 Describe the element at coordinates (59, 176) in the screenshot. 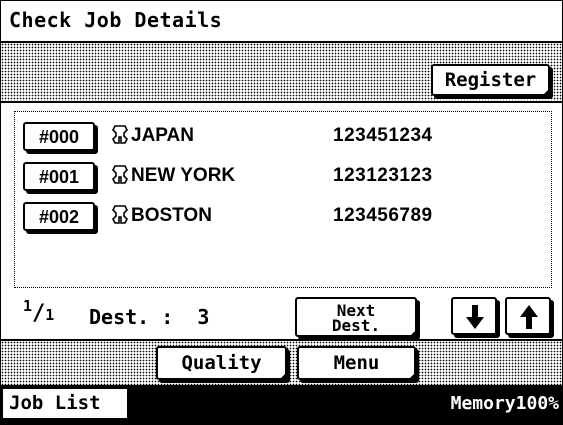

I see `destination-code-button: #001` at that location.